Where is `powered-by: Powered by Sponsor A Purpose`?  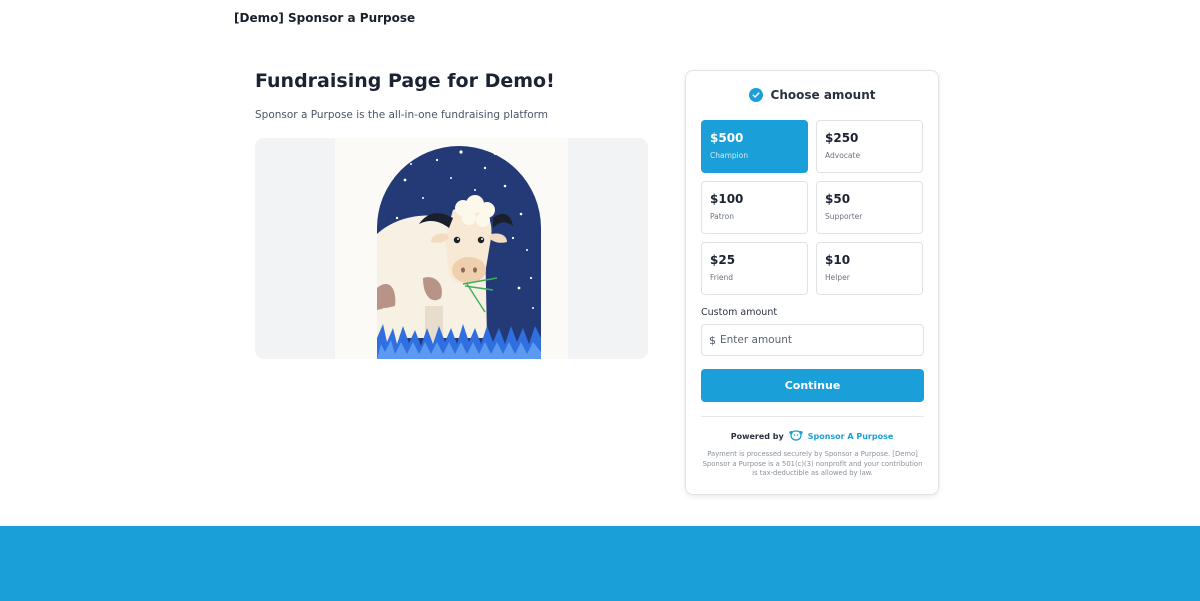 powered-by: Powered by Sponsor A Purpose is located at coordinates (812, 436).